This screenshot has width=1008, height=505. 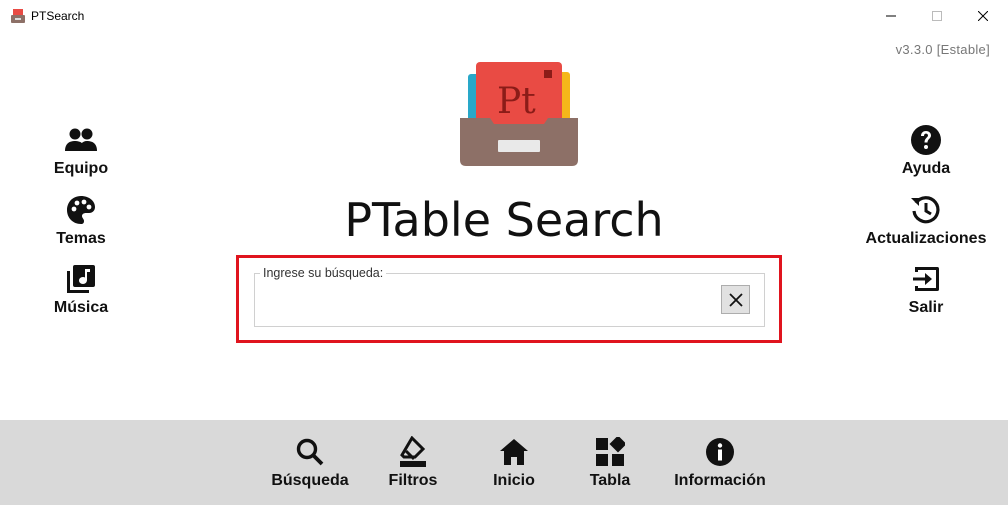 What do you see at coordinates (514, 452) in the screenshot?
I see `home-icon` at bounding box center [514, 452].